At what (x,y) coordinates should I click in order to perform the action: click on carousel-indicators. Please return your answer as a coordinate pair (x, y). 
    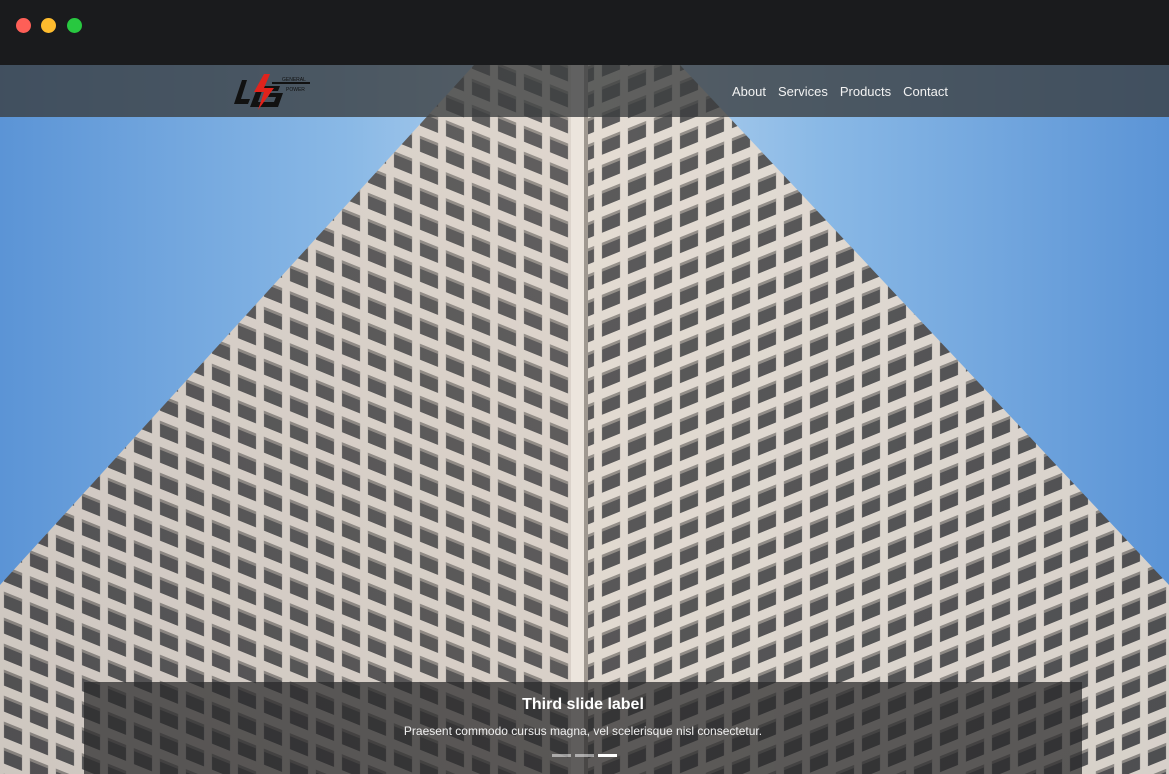
    Looking at the image, I should click on (584, 755).